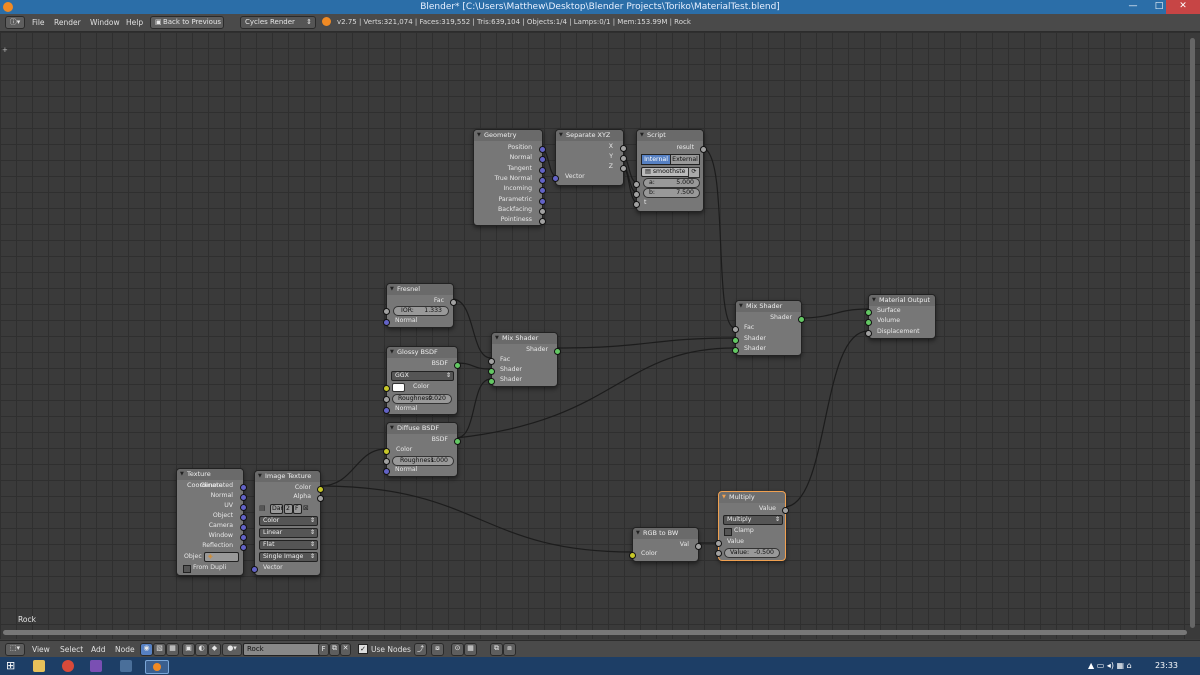  What do you see at coordinates (214, 649) in the screenshot?
I see `linestyle-shader-icon: ◆` at bounding box center [214, 649].